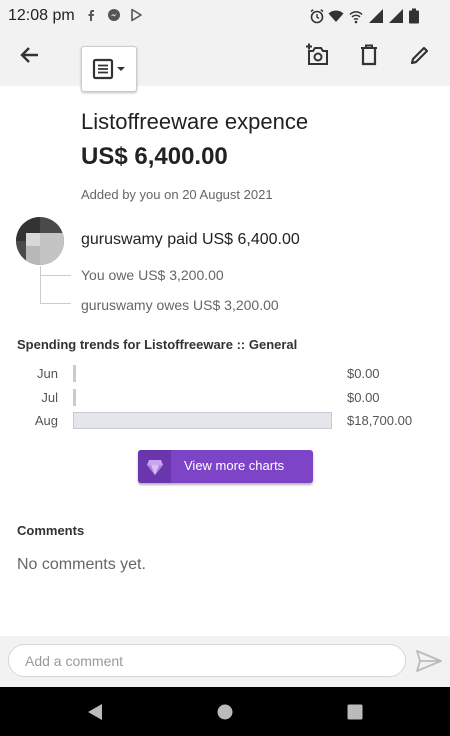 This screenshot has width=450, height=736. I want to click on wifi-icon, so click(336, 16).